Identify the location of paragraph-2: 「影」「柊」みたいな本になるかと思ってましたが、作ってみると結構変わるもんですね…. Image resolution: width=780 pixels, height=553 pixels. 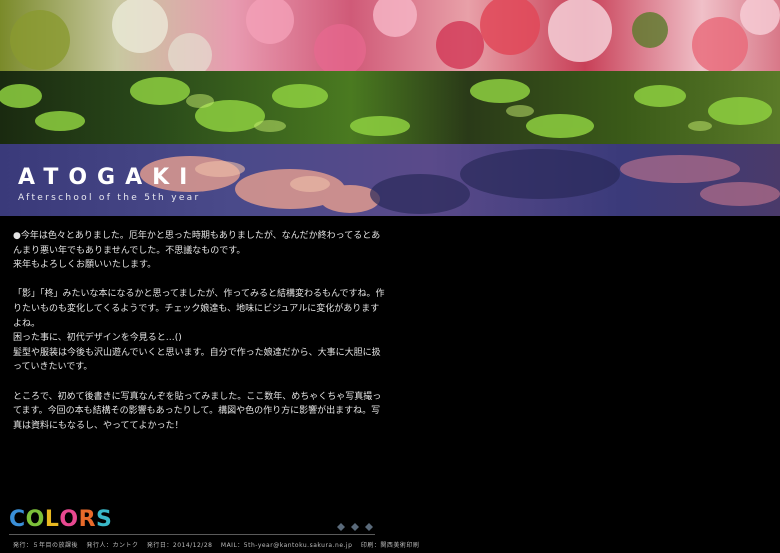
(199, 331).